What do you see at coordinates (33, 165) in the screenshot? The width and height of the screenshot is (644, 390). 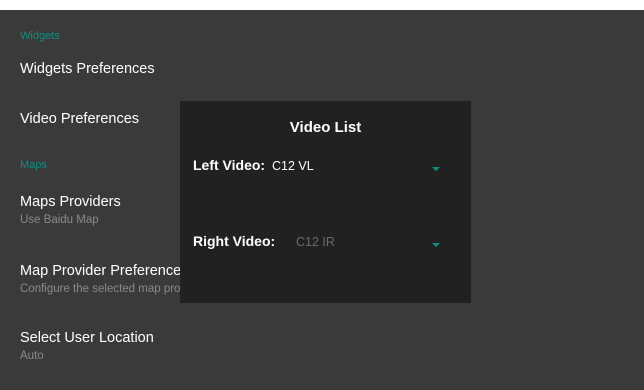 I see `category-maps: Maps` at bounding box center [33, 165].